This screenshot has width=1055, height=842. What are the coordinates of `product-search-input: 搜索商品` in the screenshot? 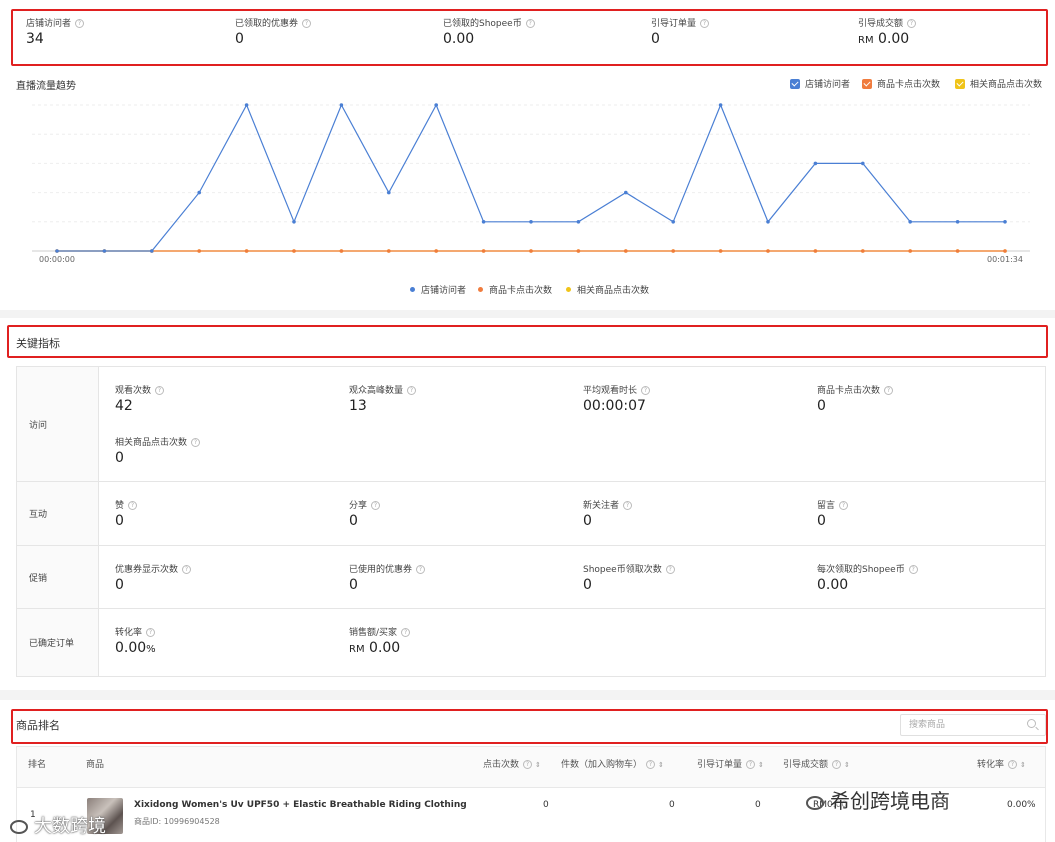 It's located at (973, 725).